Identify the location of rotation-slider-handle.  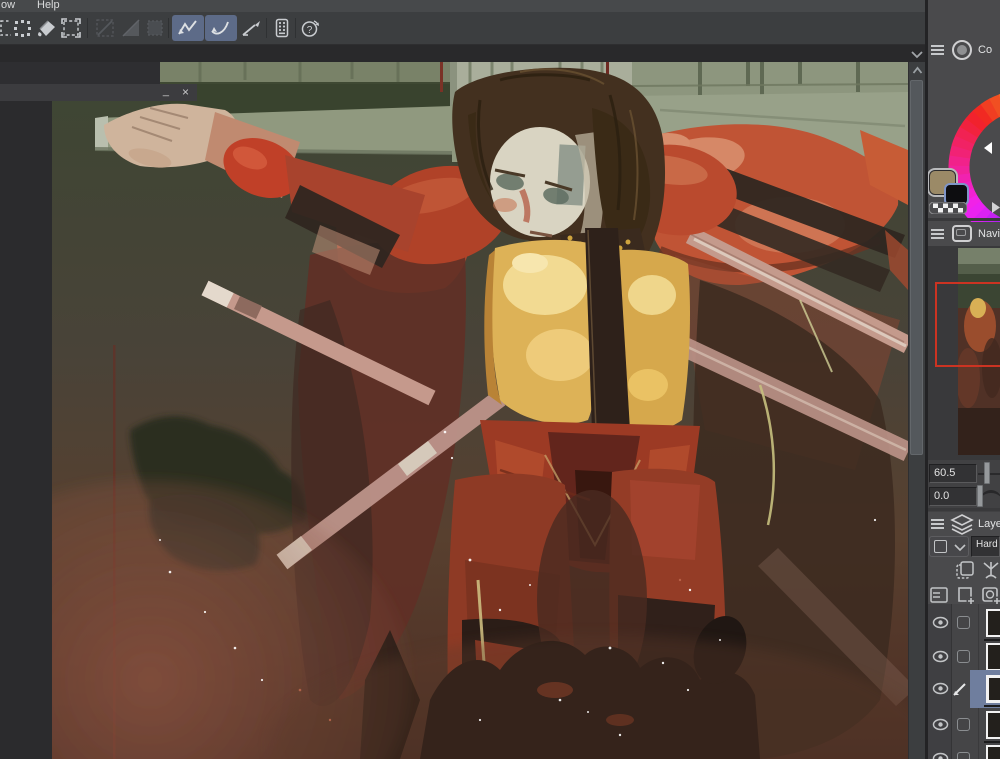
(980, 496).